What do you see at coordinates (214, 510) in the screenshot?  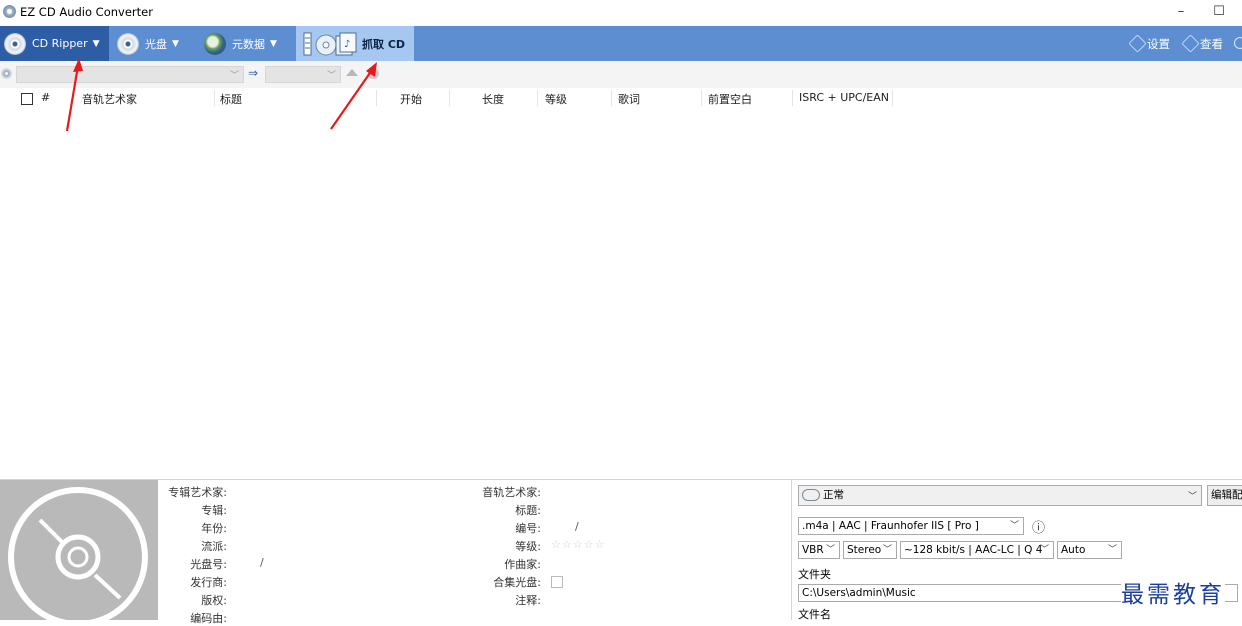 I see `album-field-label: 专辑:` at bounding box center [214, 510].